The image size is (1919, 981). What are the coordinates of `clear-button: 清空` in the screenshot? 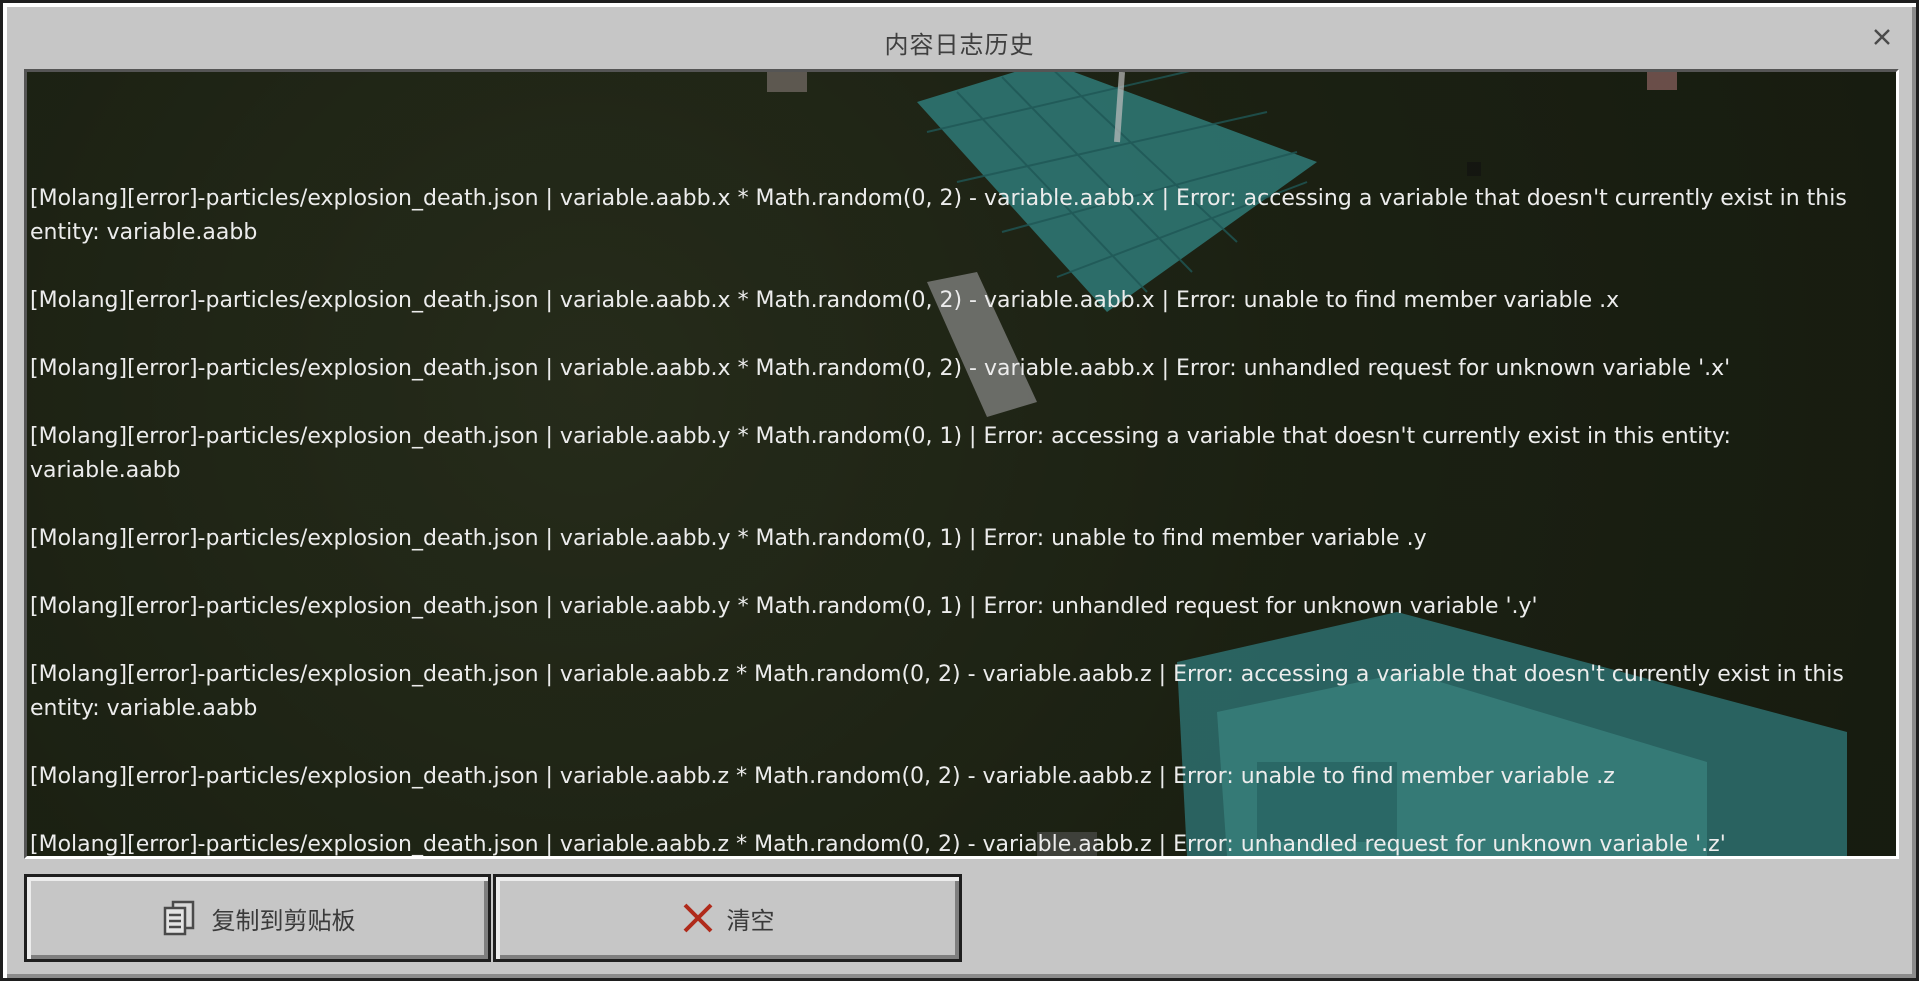 It's located at (727, 918).